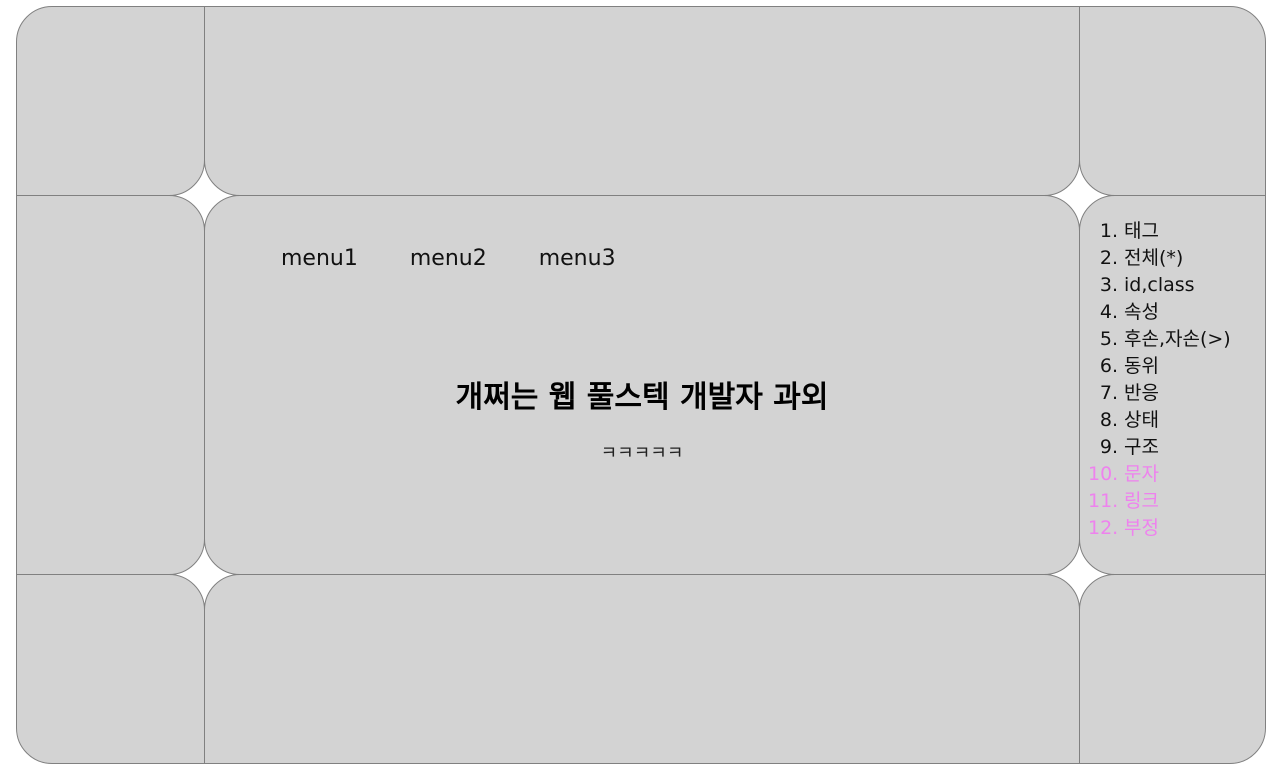 Image resolution: width=1274 pixels, height=773 pixels. I want to click on list-item: 9. 구조, so click(1129, 447).